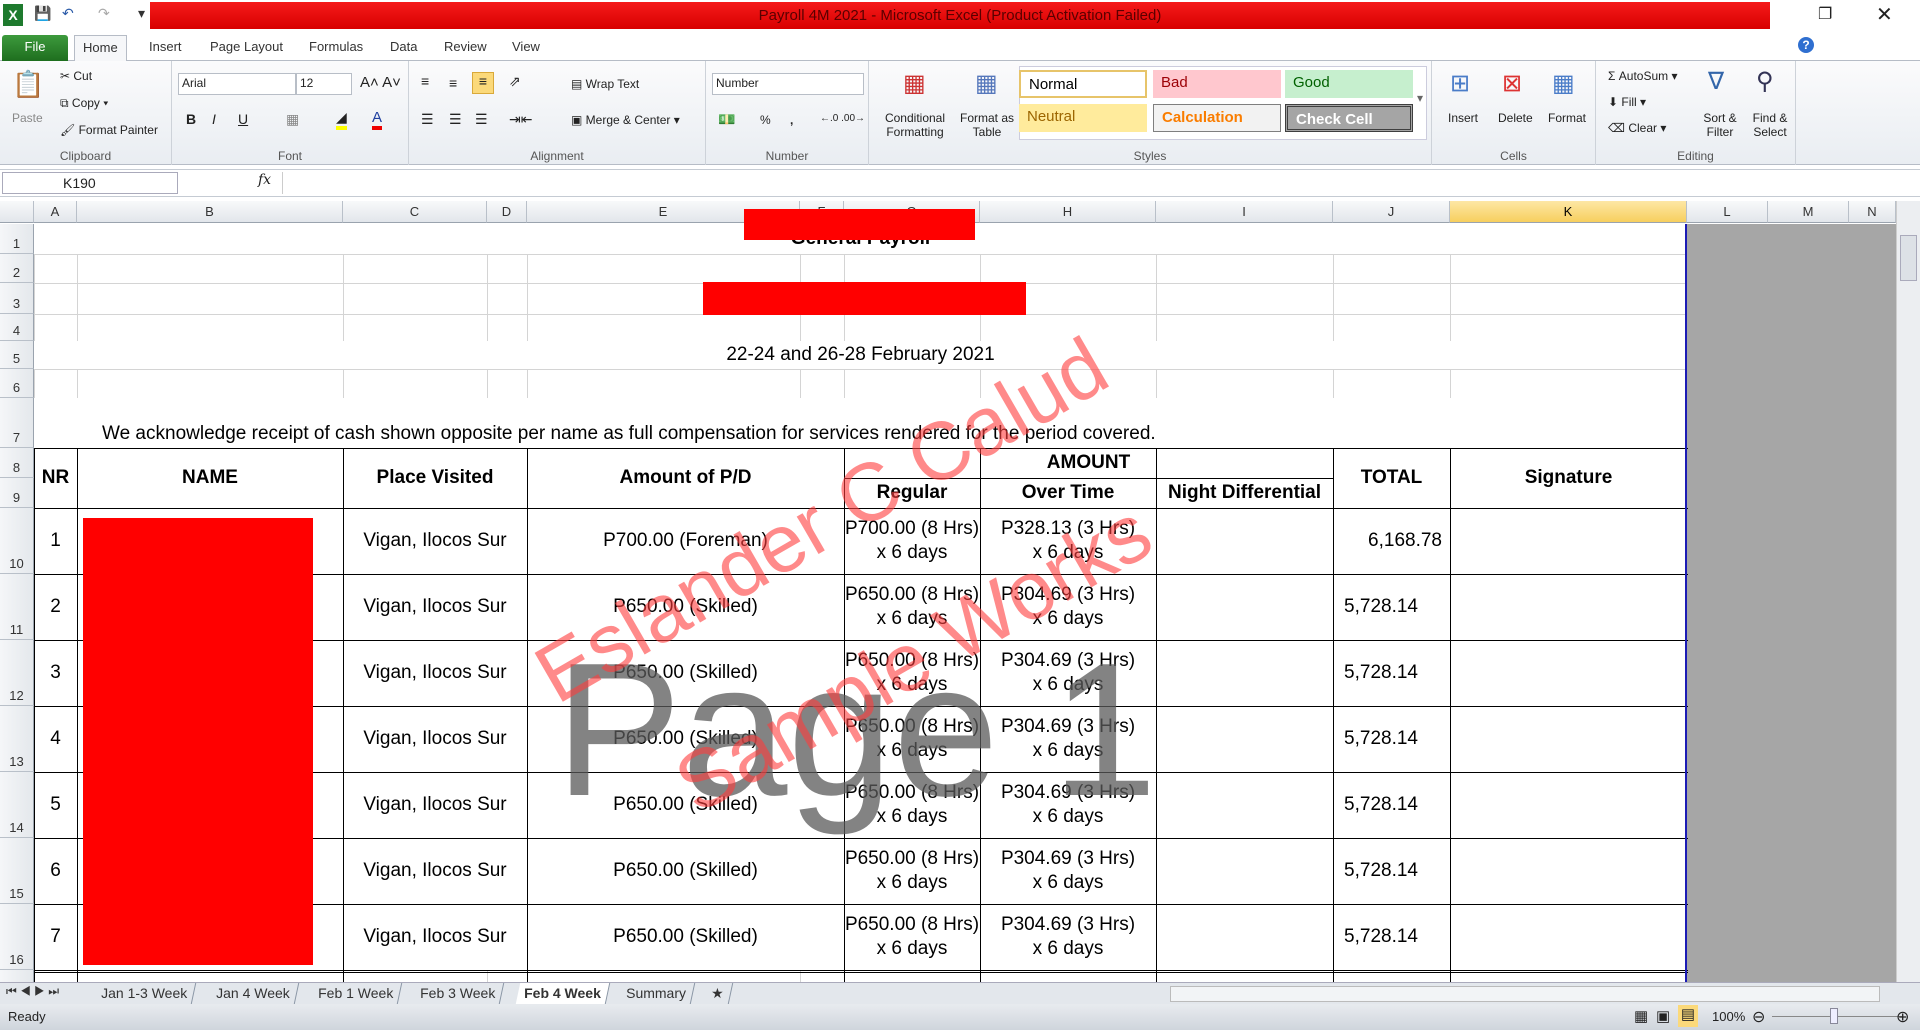  I want to click on conditional-formatting-button: Conditional Formatting, so click(915, 125).